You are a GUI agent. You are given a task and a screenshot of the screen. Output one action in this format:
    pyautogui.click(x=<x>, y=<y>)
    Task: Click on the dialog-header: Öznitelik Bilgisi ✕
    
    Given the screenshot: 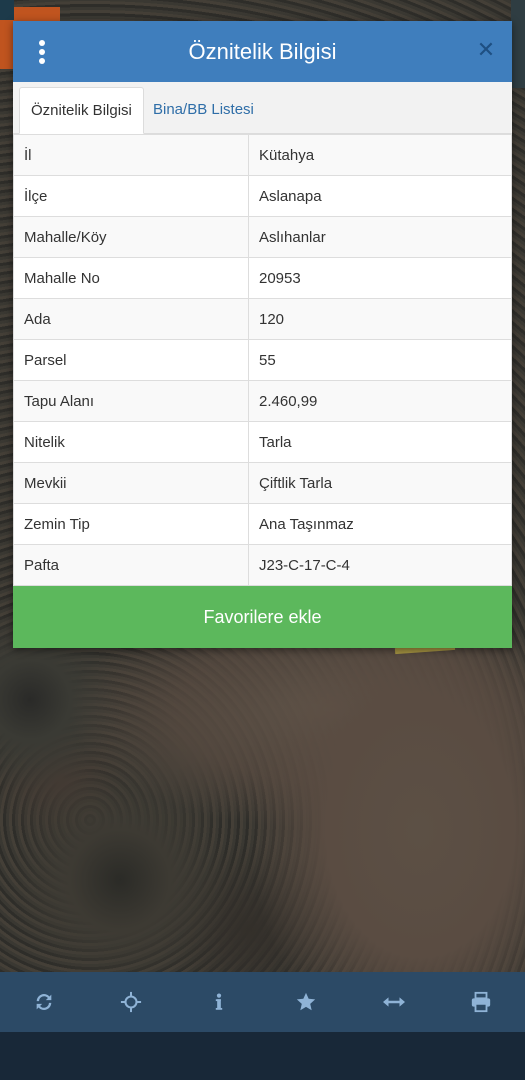 What is the action you would take?
    pyautogui.click(x=262, y=51)
    